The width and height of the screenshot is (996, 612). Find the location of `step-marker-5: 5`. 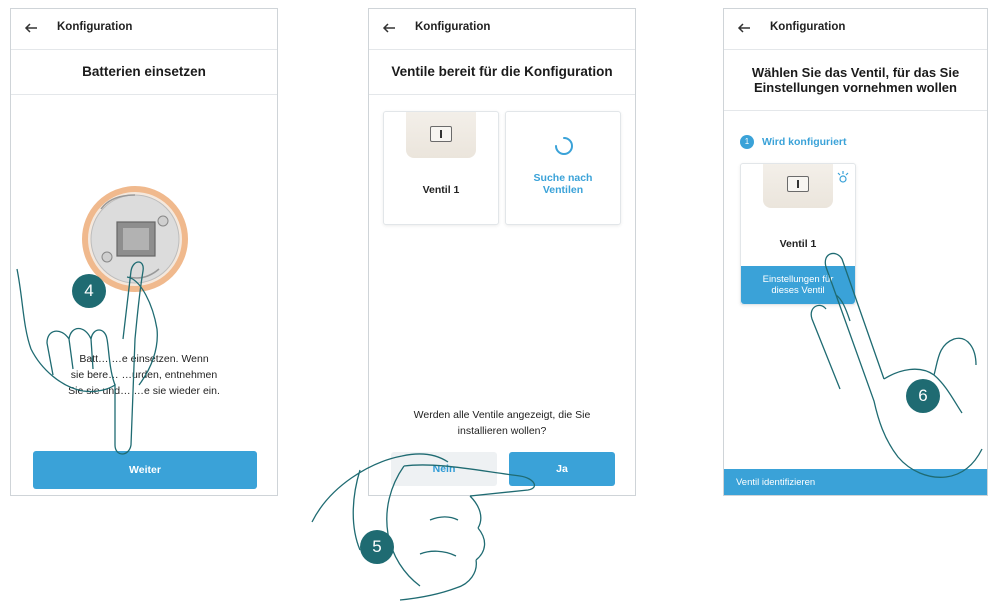

step-marker-5: 5 is located at coordinates (377, 547).